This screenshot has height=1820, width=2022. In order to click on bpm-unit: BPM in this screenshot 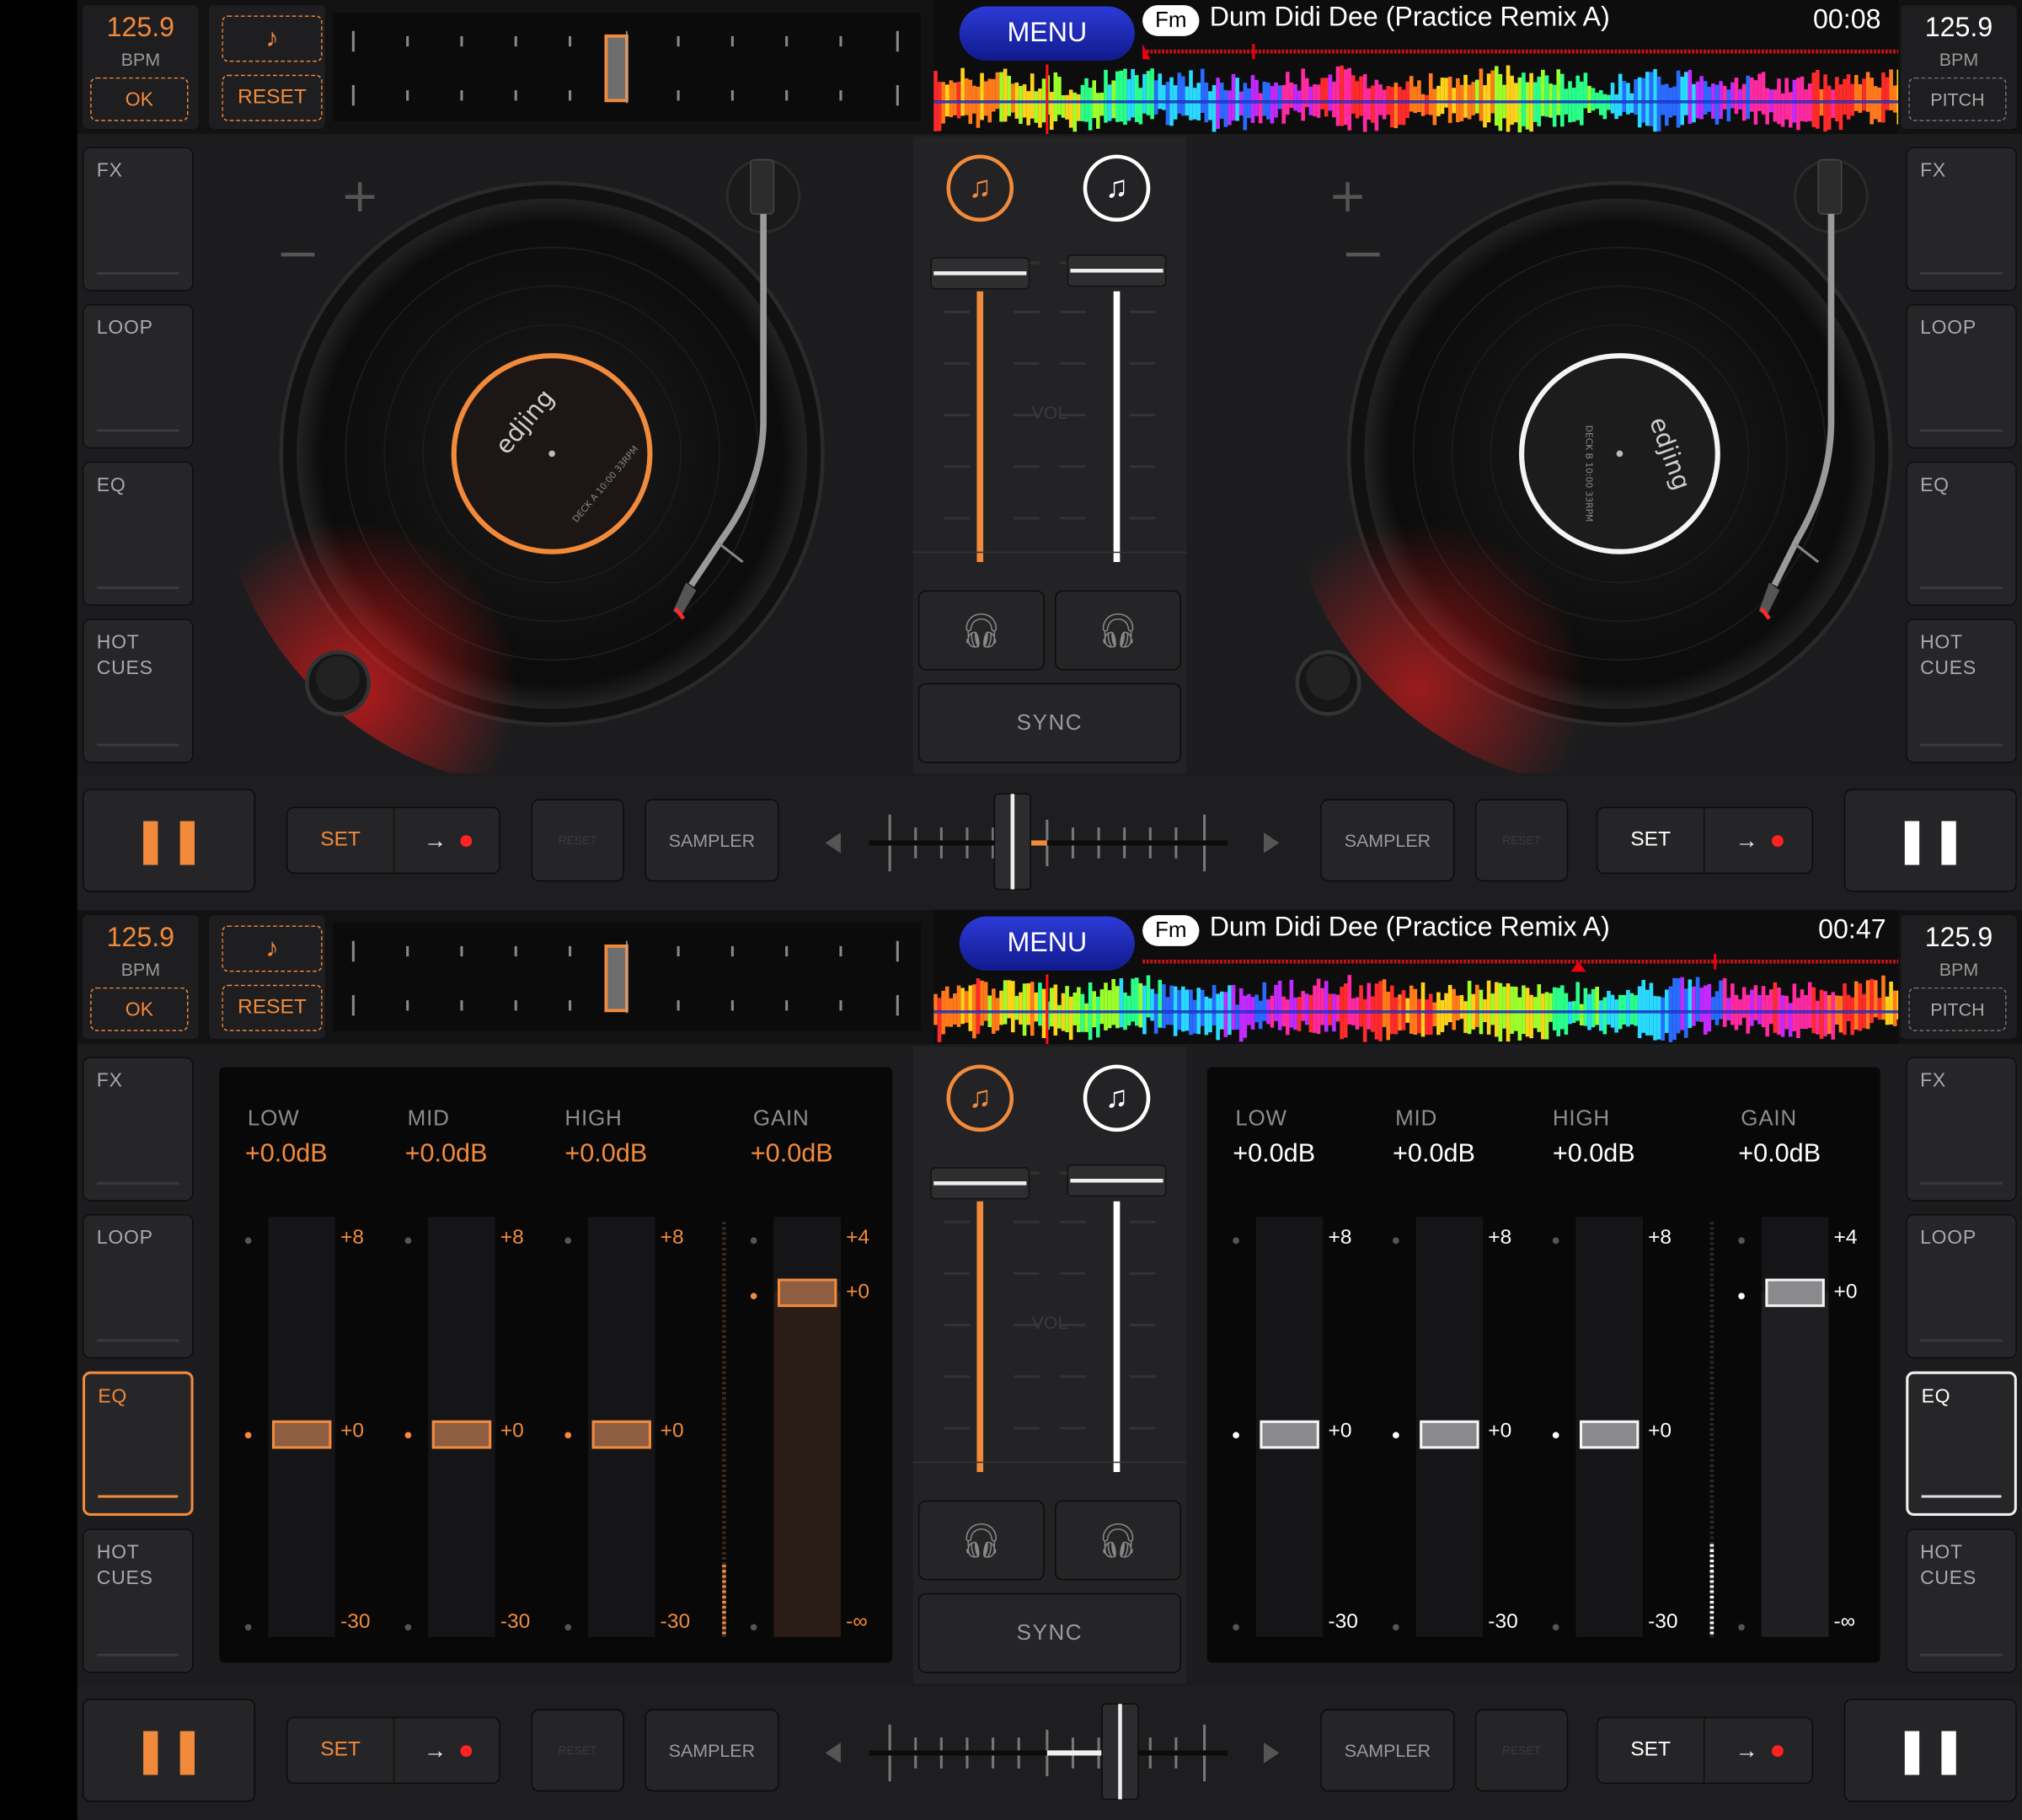, I will do `click(1959, 969)`.